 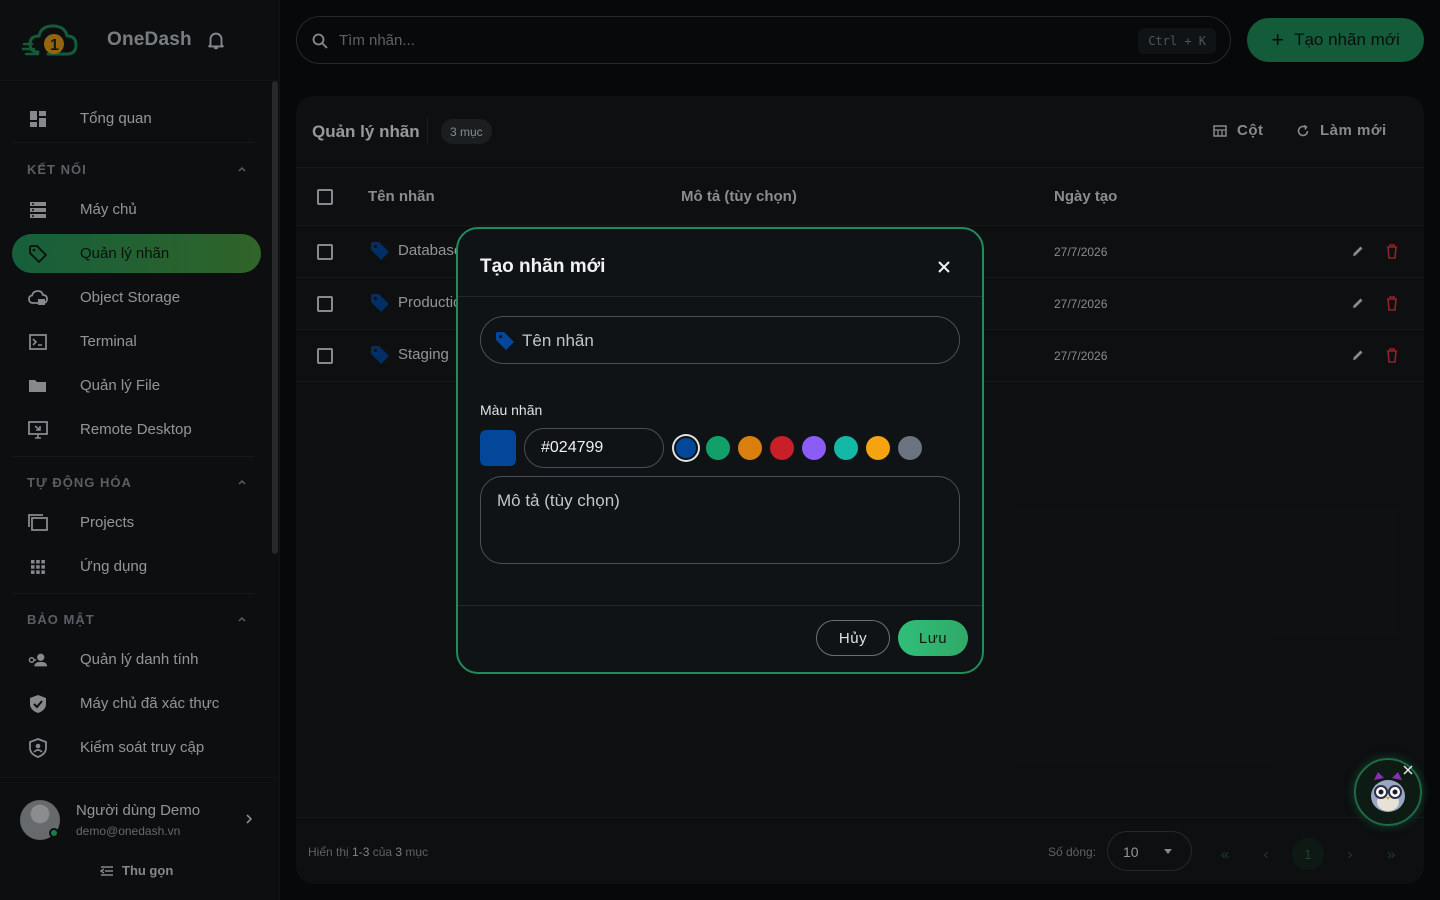 What do you see at coordinates (910, 448) in the screenshot?
I see `color-option-gray` at bounding box center [910, 448].